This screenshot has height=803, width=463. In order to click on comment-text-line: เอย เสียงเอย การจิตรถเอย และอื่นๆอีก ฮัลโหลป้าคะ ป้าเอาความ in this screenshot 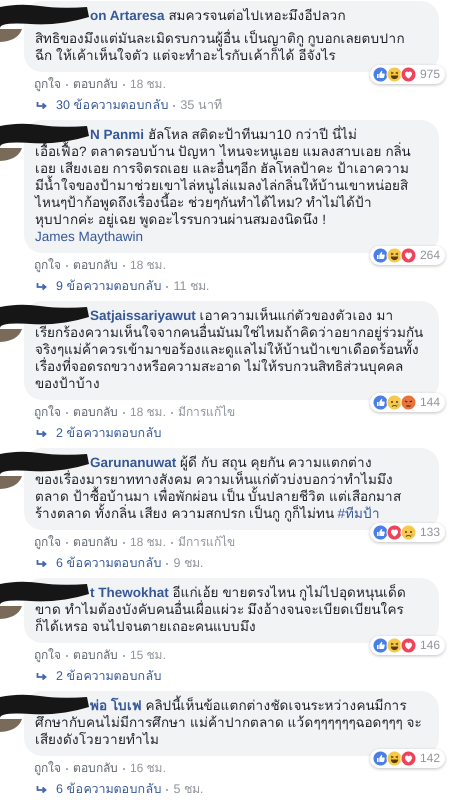, I will do `click(222, 168)`.